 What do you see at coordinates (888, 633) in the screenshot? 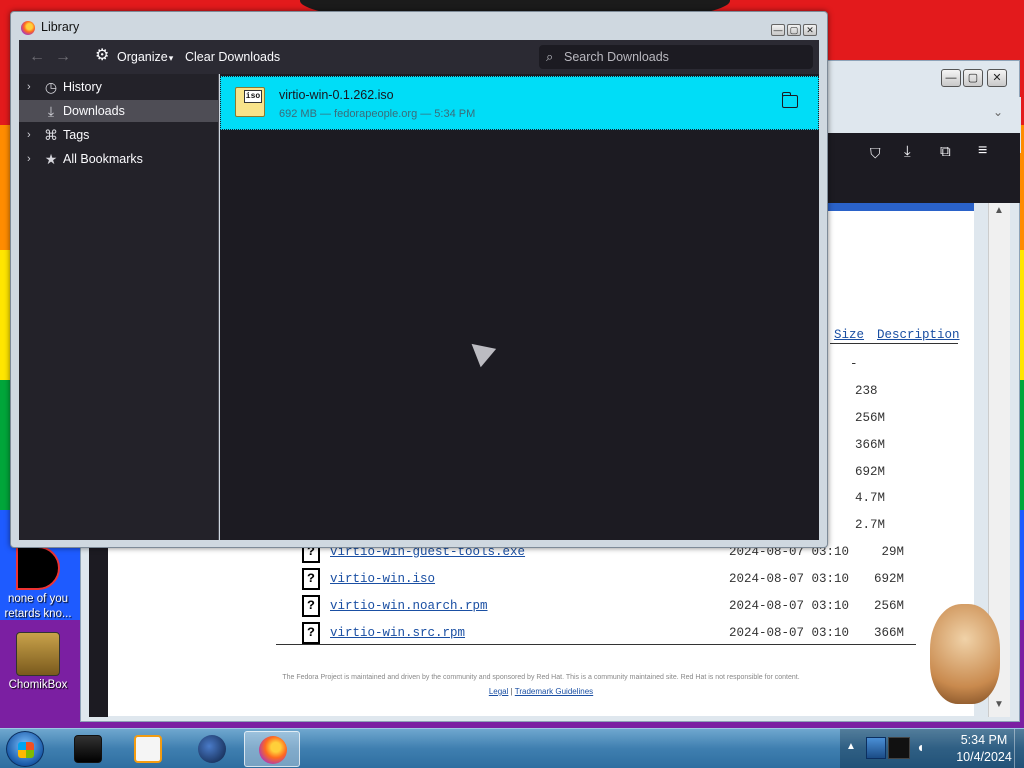
I see `file-size: 366M` at bounding box center [888, 633].